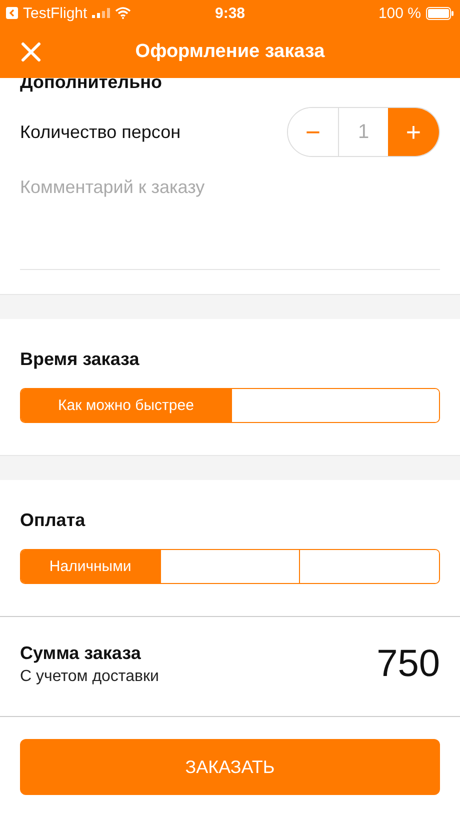 The image size is (460, 818). I want to click on back-icon, so click(12, 13).